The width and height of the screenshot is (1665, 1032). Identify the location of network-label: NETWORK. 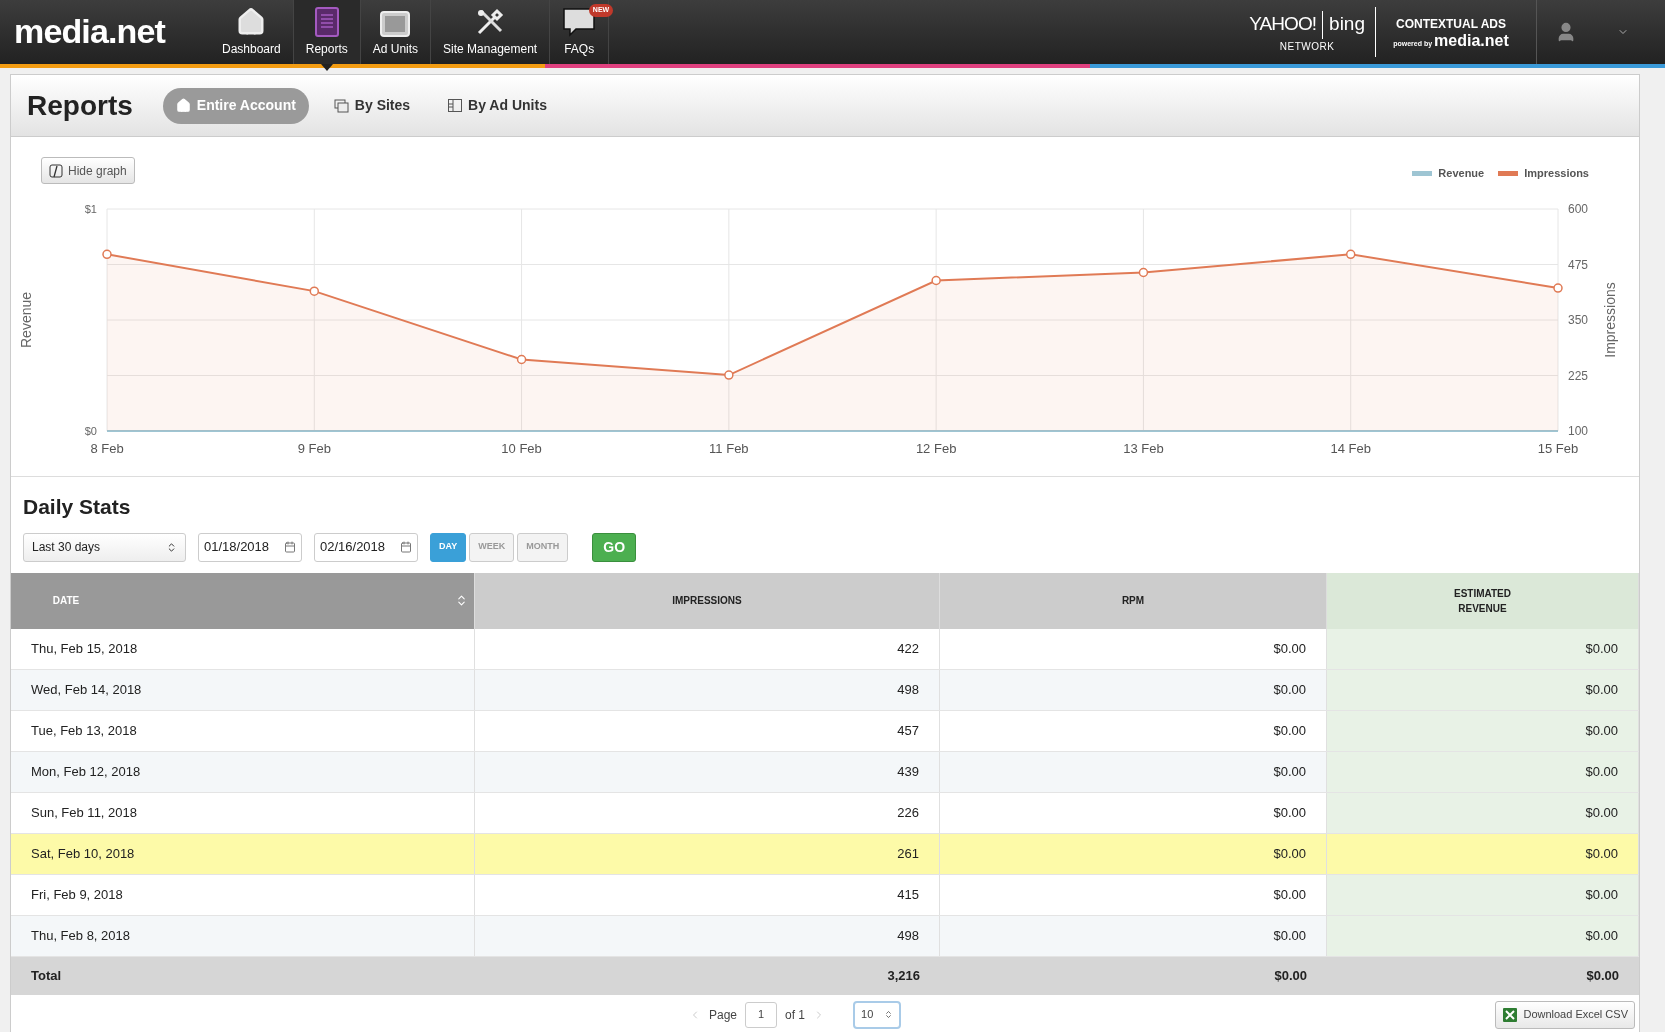
(1307, 46).